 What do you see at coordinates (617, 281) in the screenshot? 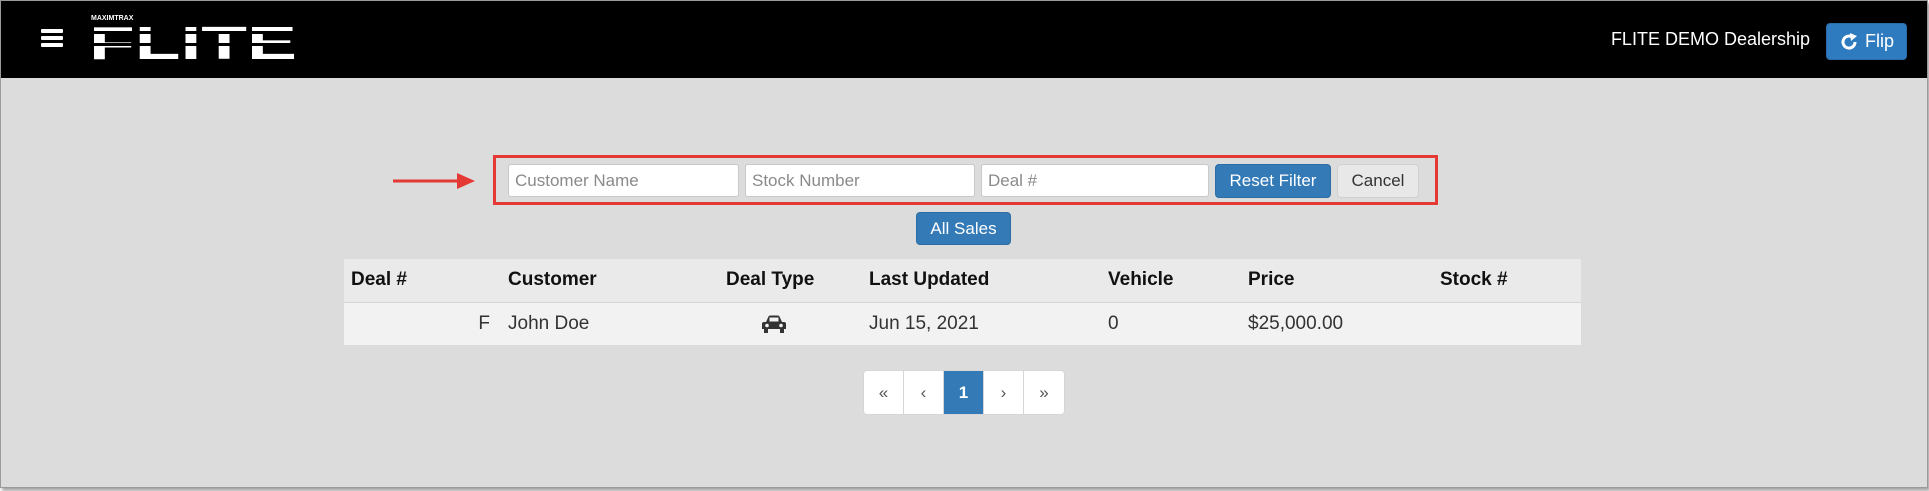
I see `header-customer: Customer` at bounding box center [617, 281].